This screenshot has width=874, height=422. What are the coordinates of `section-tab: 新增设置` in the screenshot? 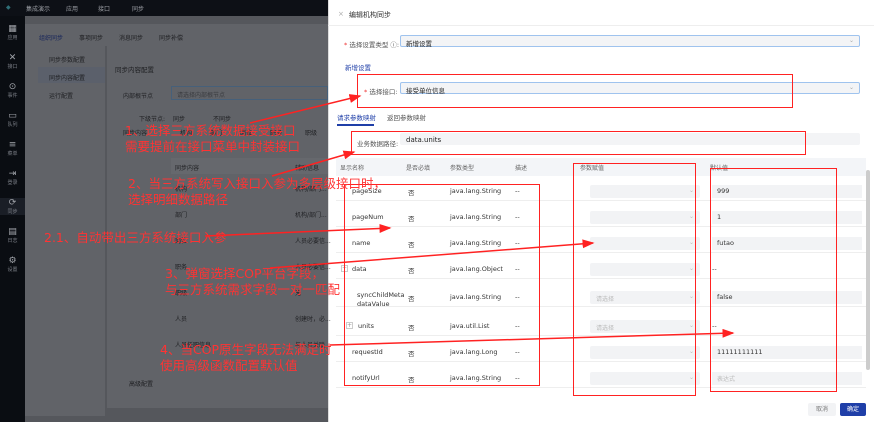 It's located at (358, 67).